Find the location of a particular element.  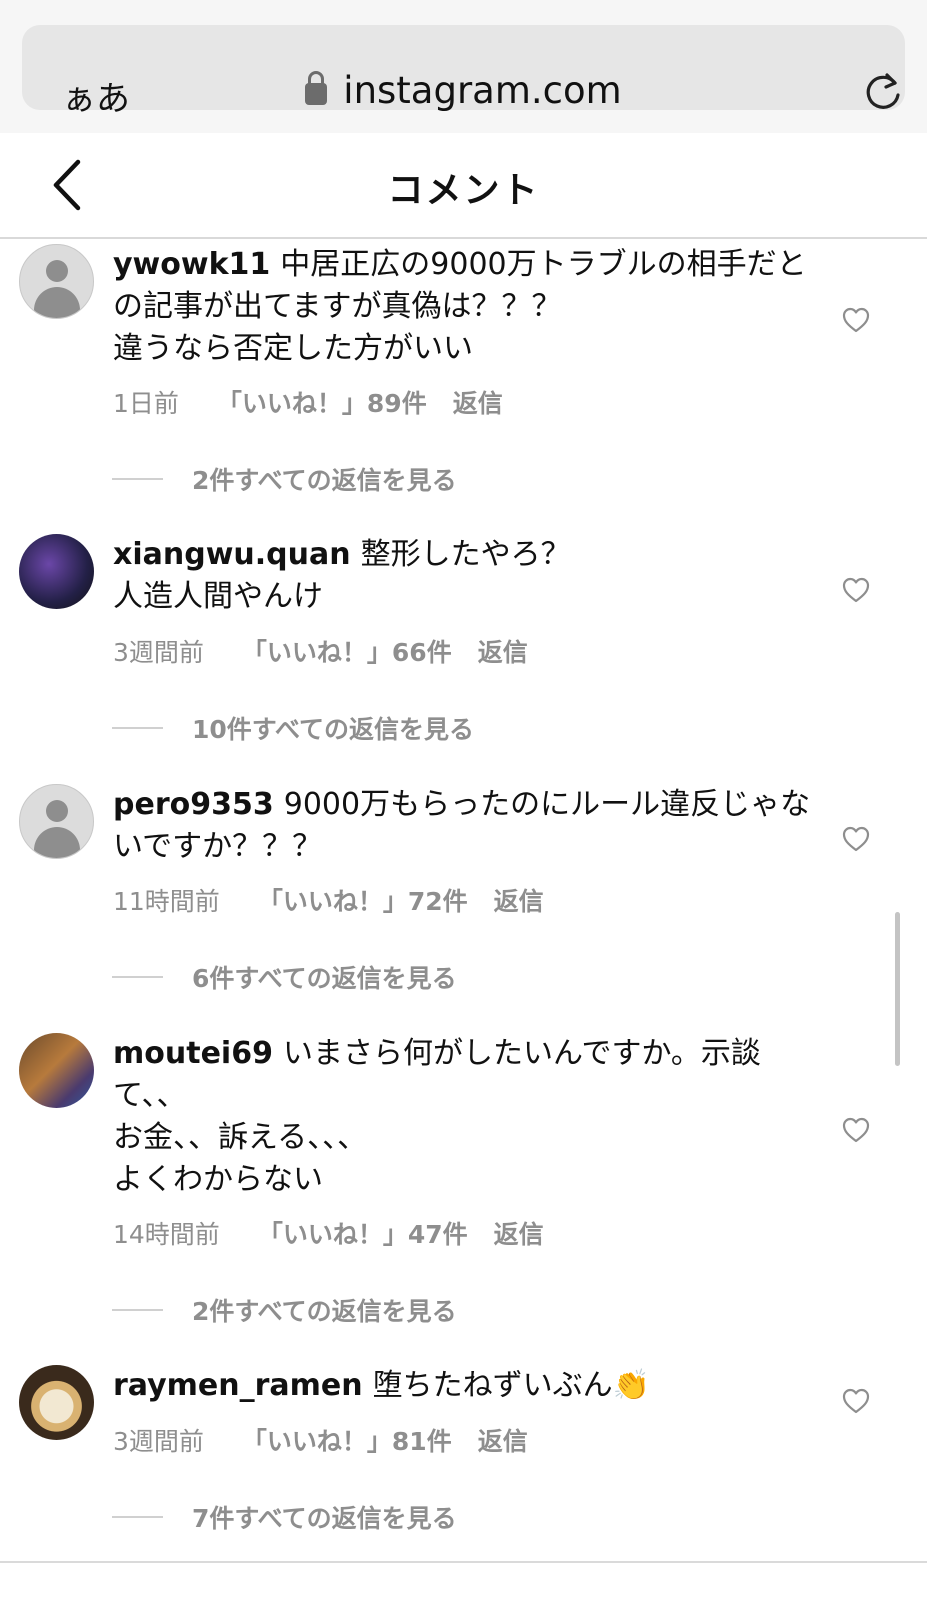

scrollbar is located at coordinates (897, 989).